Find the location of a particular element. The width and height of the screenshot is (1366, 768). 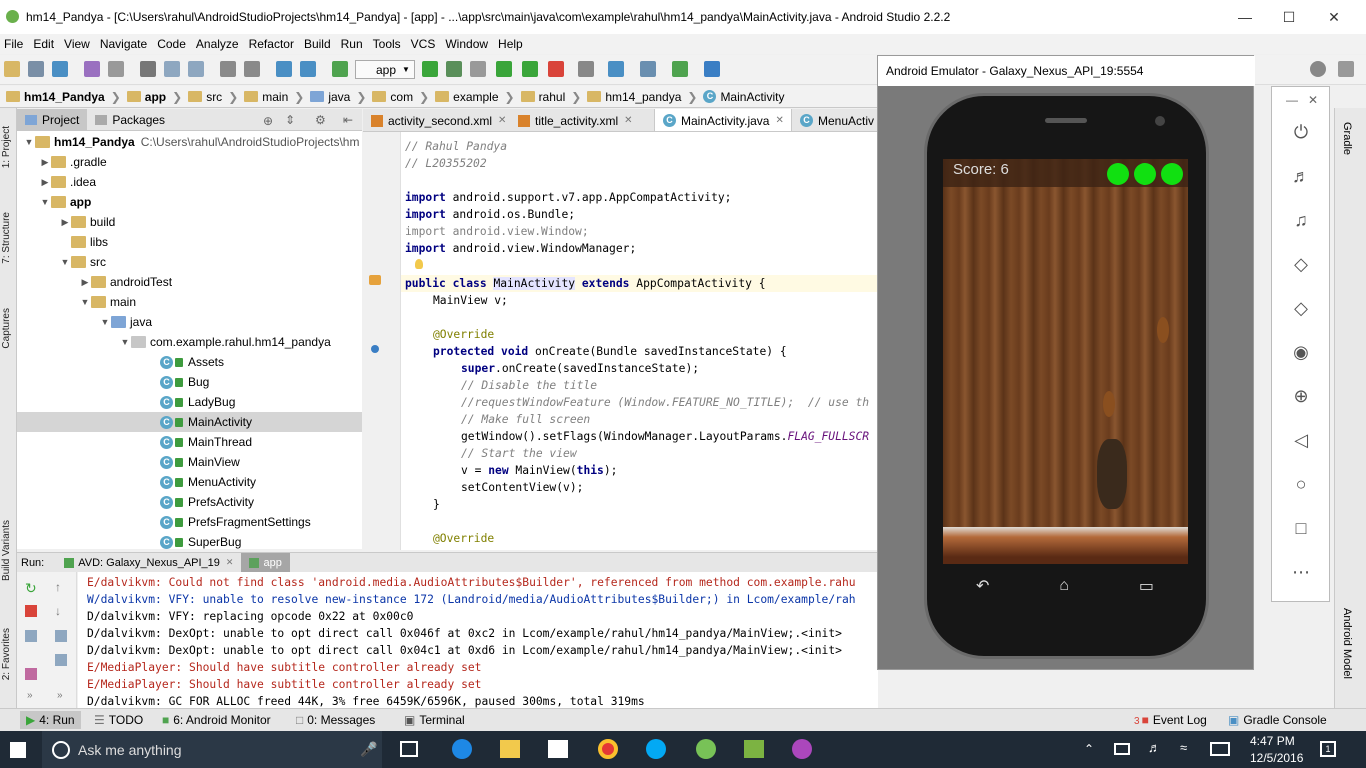

tab-activity-second-xml: activity_second.xml ✕ is located at coordinates (436, 120).